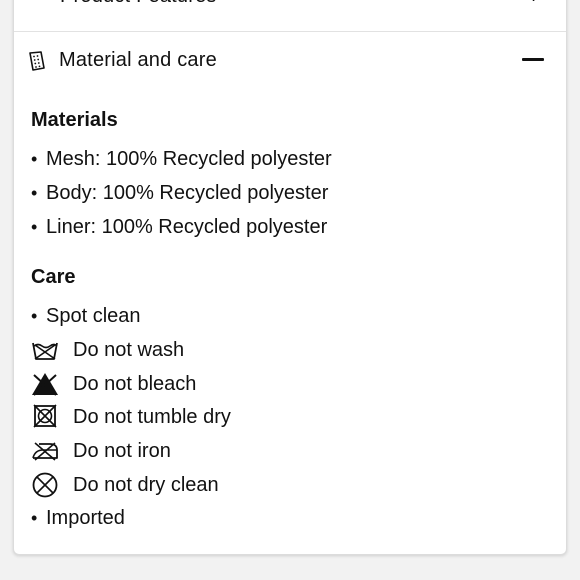 This screenshot has width=580, height=580. Describe the element at coordinates (85, 517) in the screenshot. I see `care-text: Imported` at that location.